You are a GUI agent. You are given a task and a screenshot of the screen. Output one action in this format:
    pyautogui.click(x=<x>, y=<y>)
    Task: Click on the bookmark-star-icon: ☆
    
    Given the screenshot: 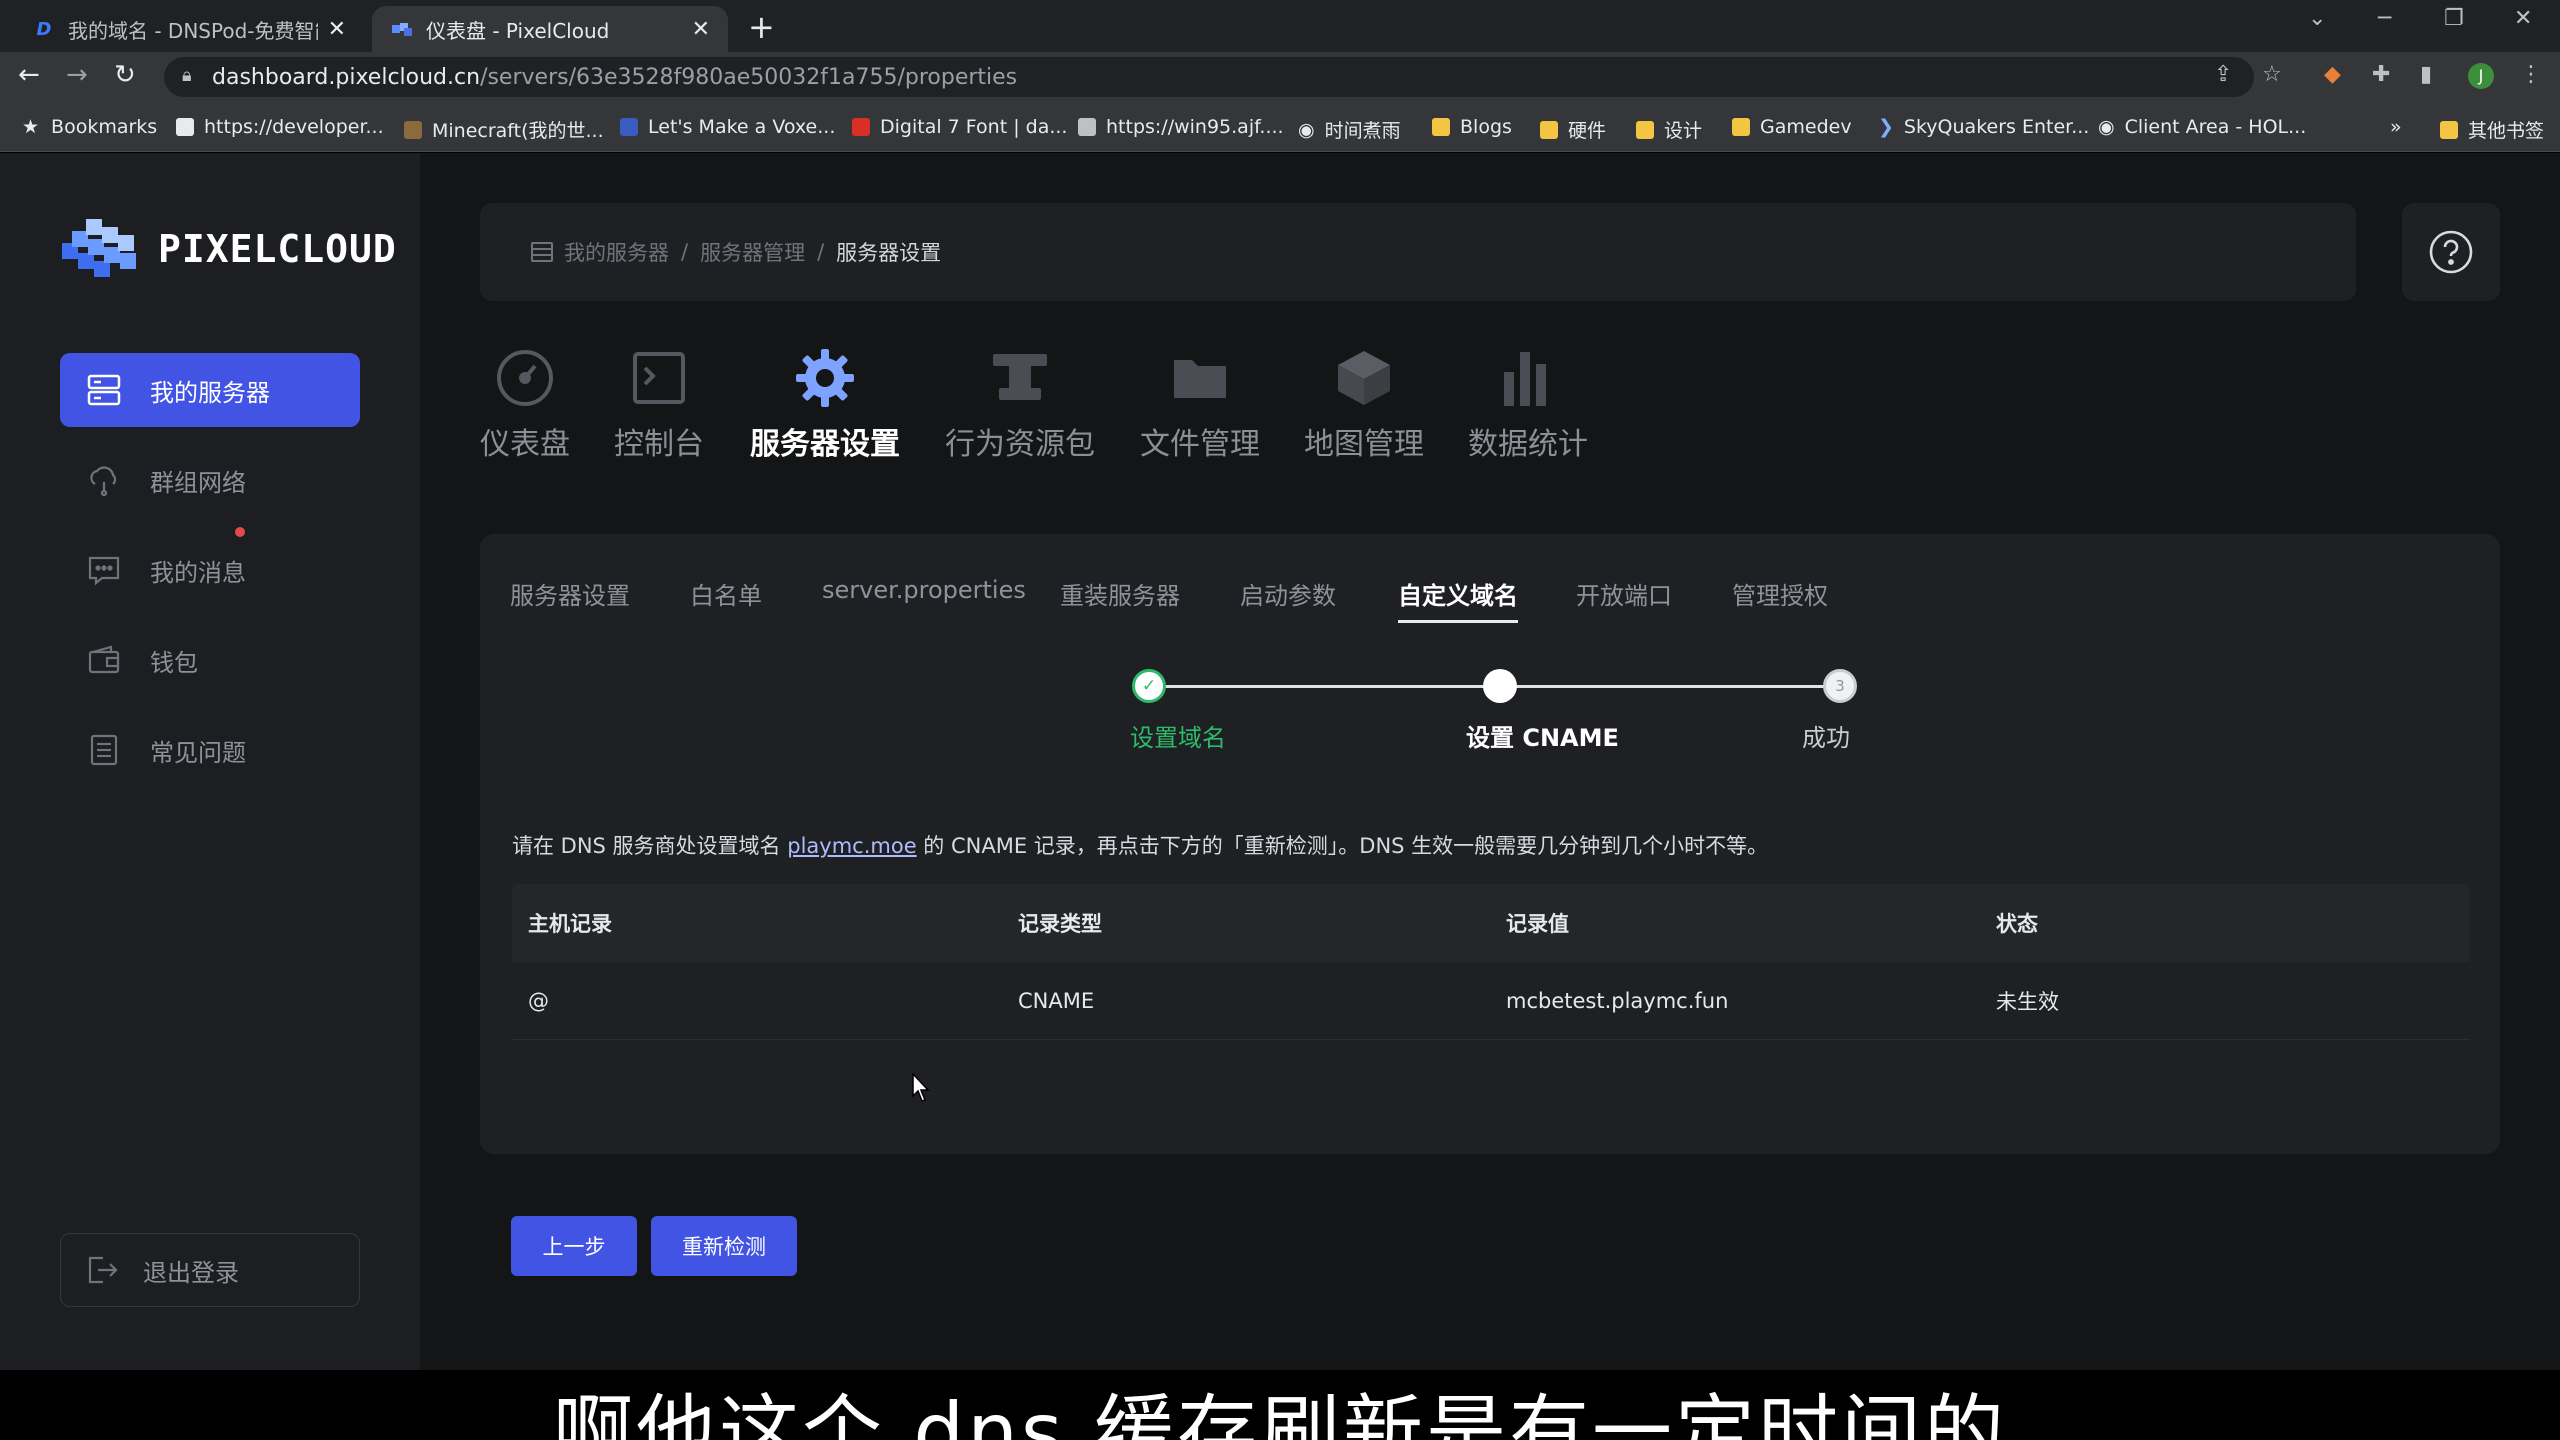 What is the action you would take?
    pyautogui.click(x=2272, y=74)
    